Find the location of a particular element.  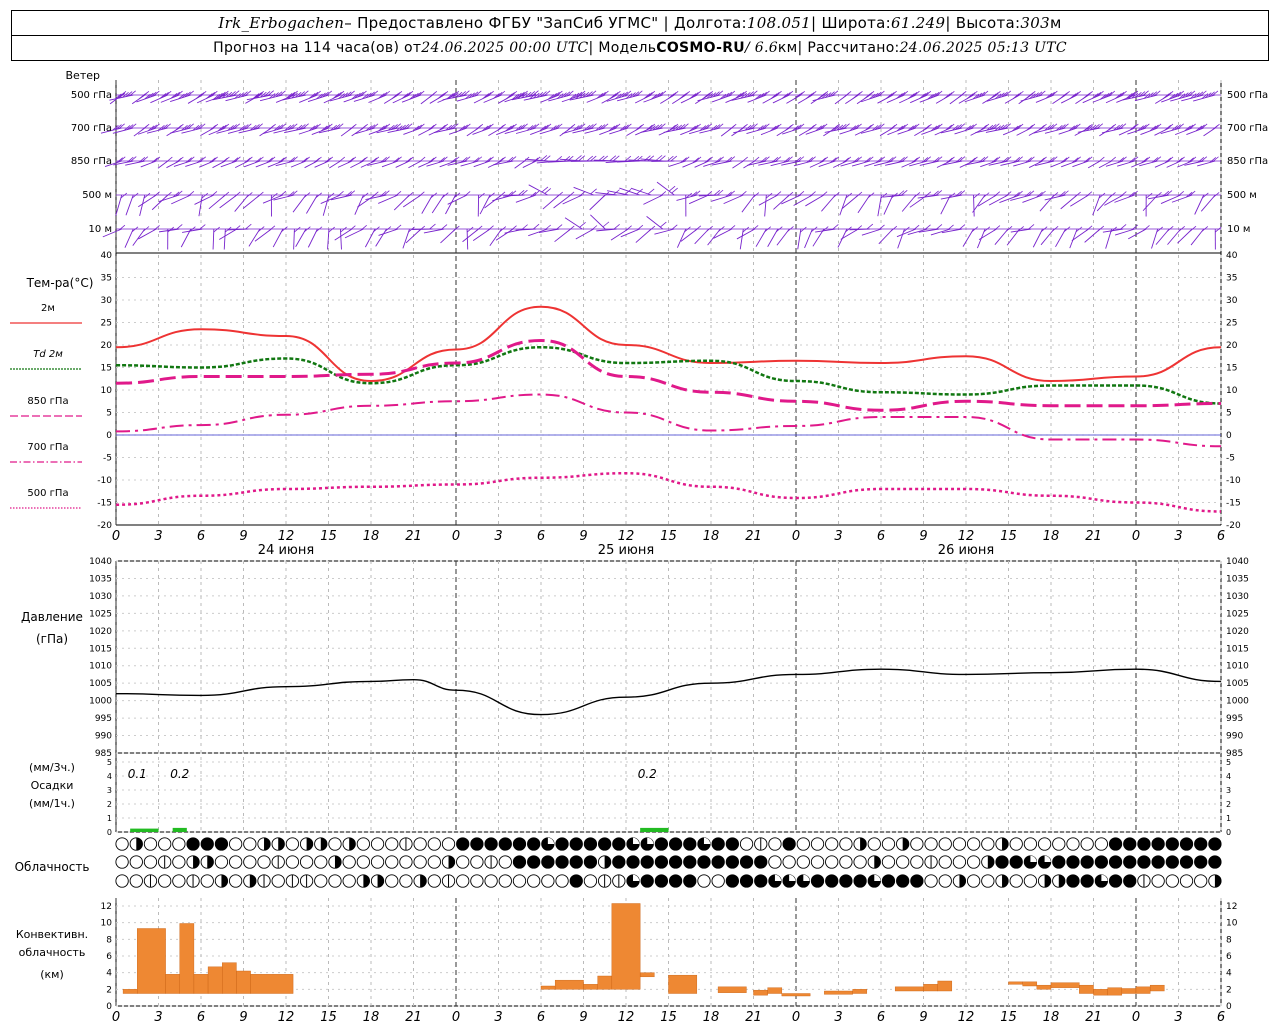

pressure-tick-label: 1035 is located at coordinates (100, 579).